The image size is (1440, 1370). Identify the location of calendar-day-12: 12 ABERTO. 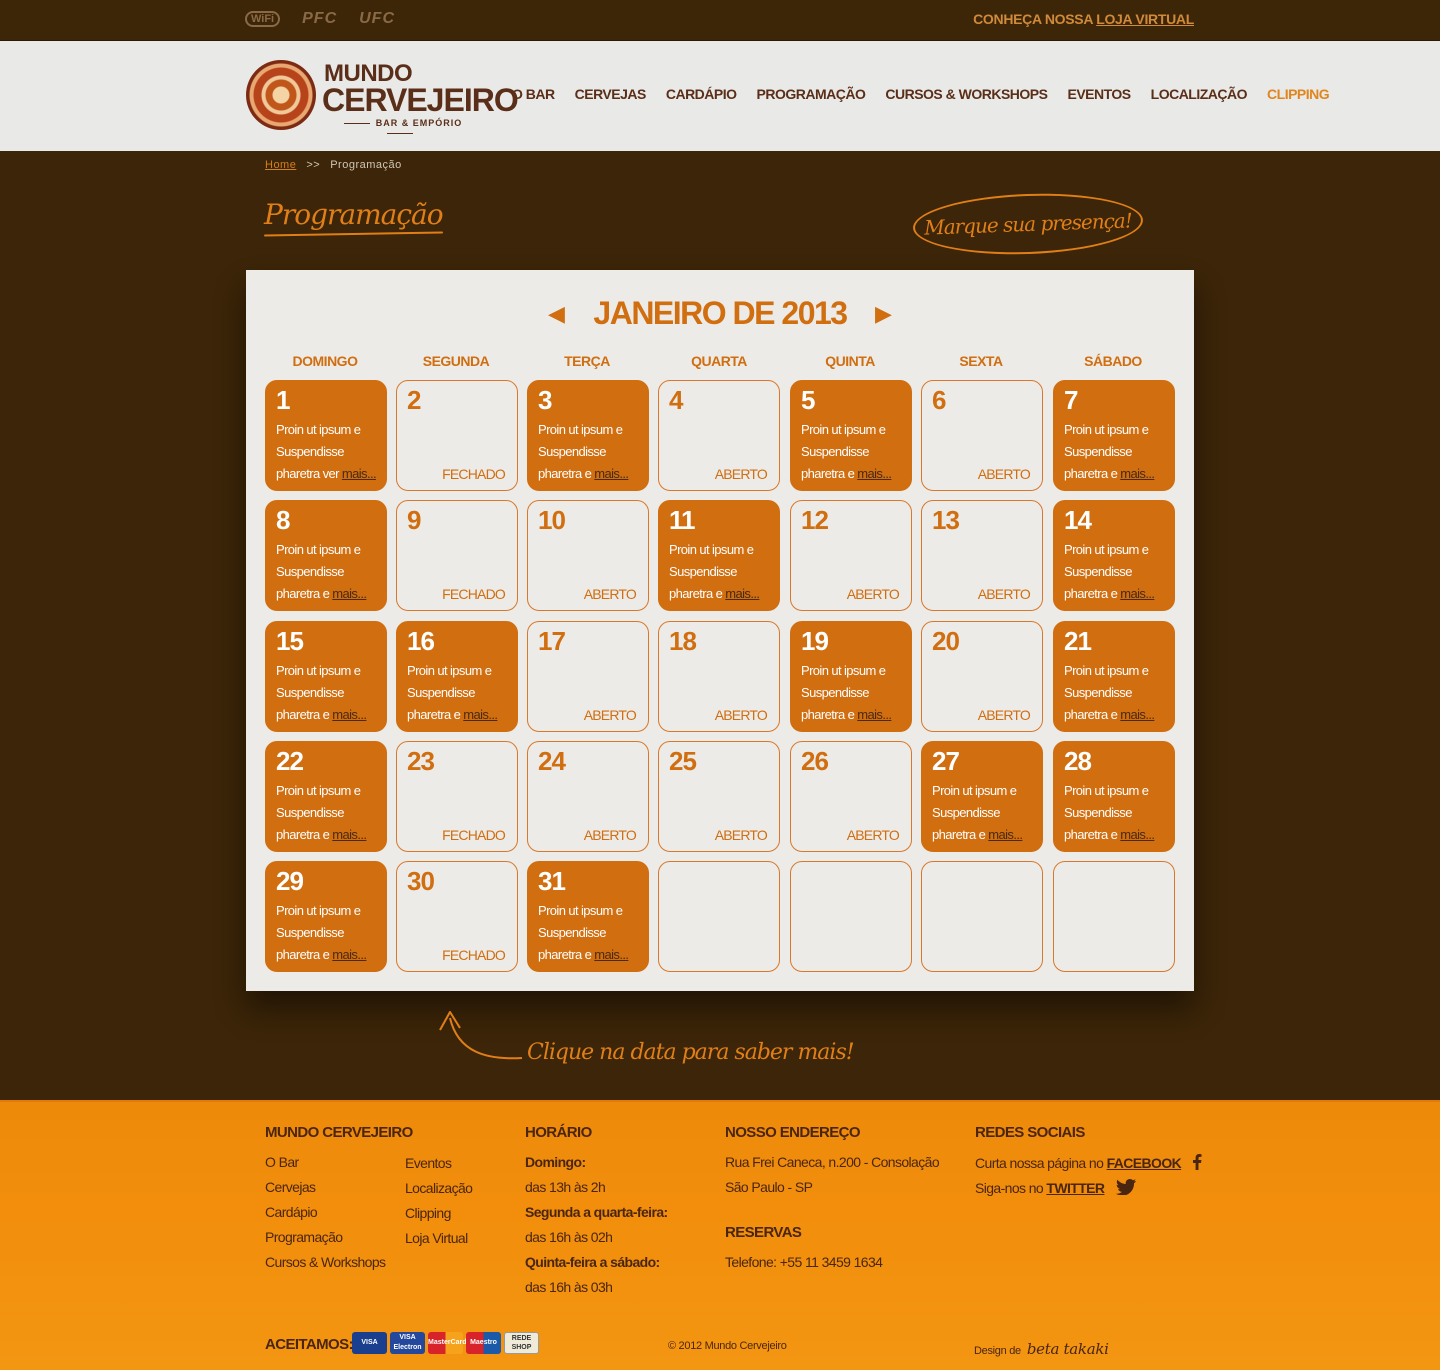
(851, 555).